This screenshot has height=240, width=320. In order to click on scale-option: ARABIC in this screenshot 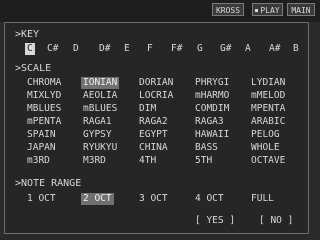, I will do `click(268, 122)`.